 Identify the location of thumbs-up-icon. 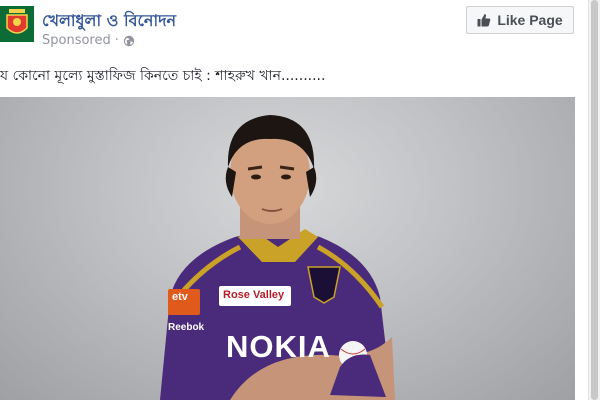
(484, 20).